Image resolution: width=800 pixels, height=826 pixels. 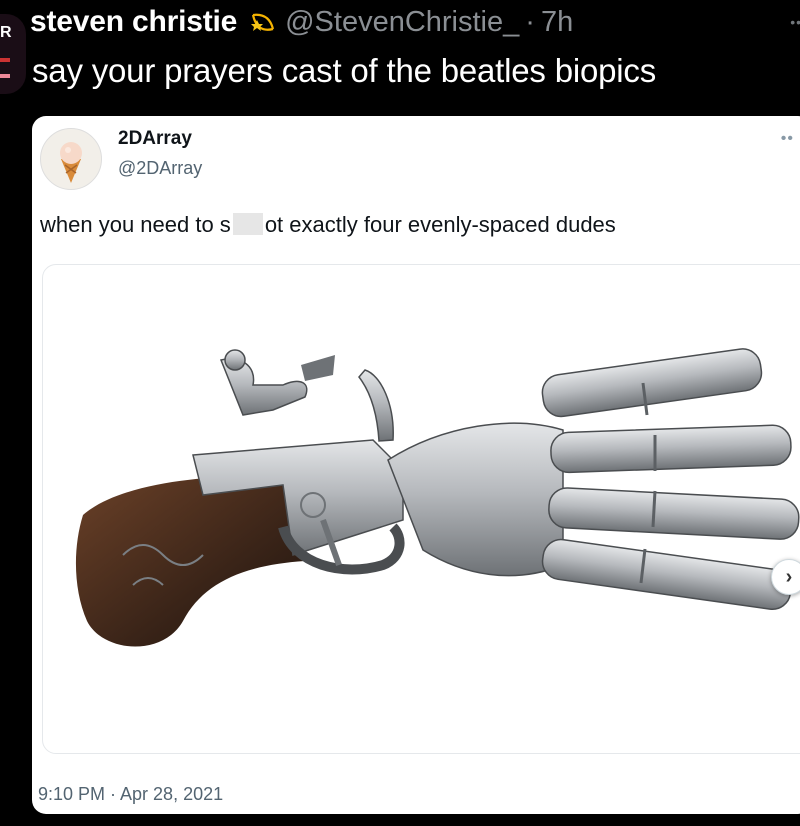 I want to click on more-options-icon: ••, so click(x=795, y=22).